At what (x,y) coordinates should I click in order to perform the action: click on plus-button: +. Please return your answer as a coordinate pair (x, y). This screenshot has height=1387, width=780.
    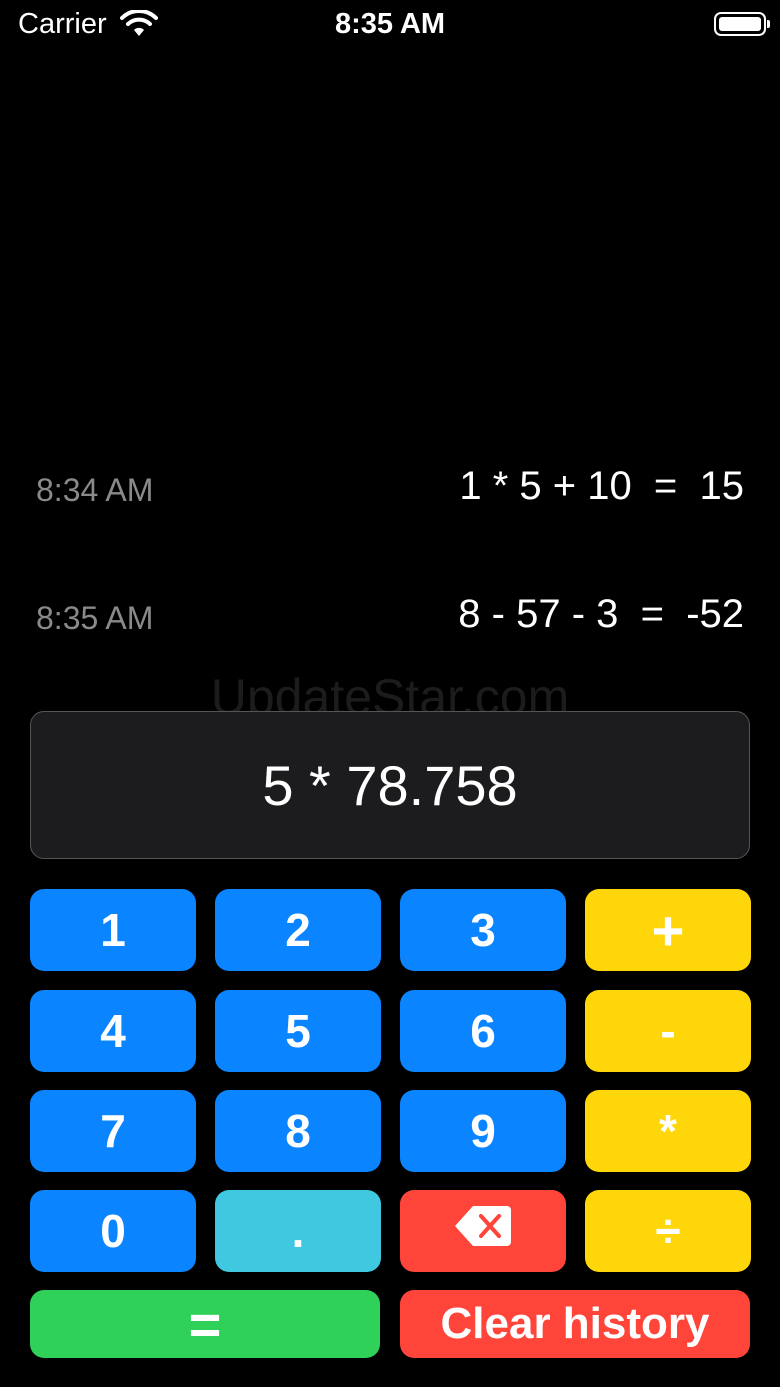
    Looking at the image, I should click on (668, 930).